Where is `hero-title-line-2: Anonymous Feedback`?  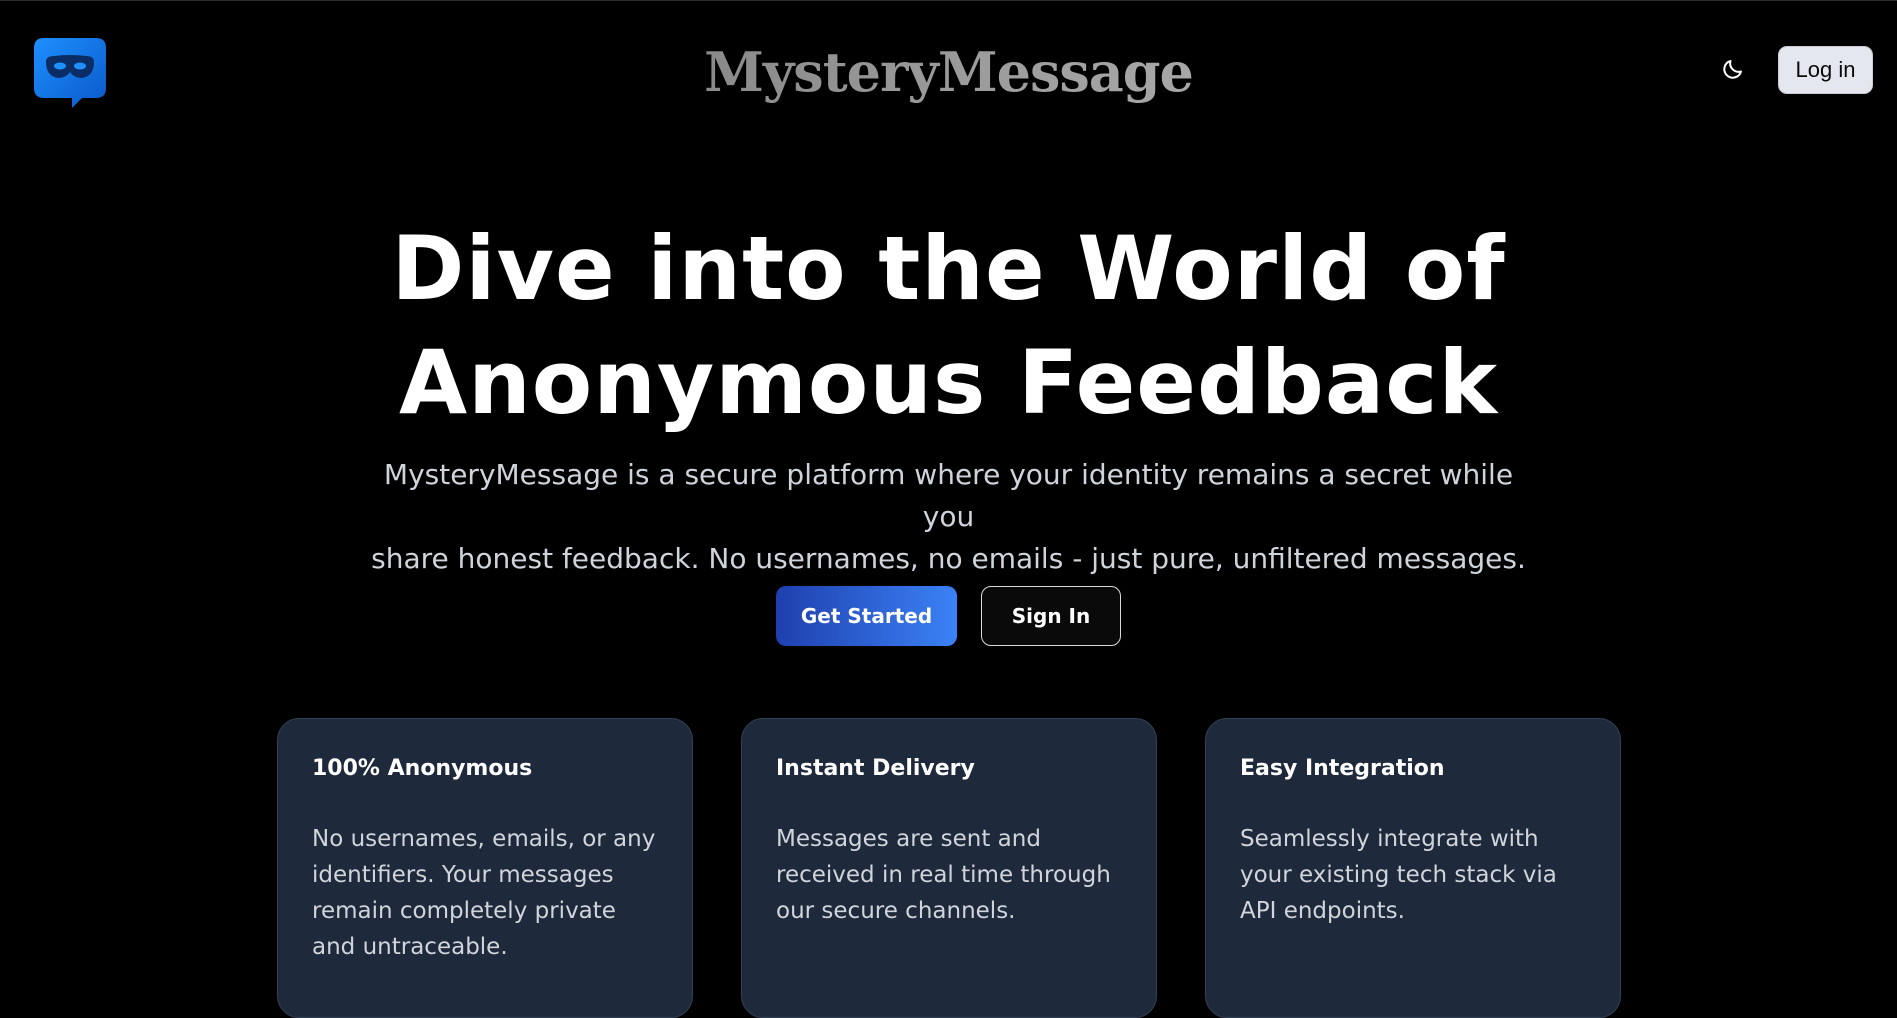
hero-title-line-2: Anonymous Feedback is located at coordinates (948, 382).